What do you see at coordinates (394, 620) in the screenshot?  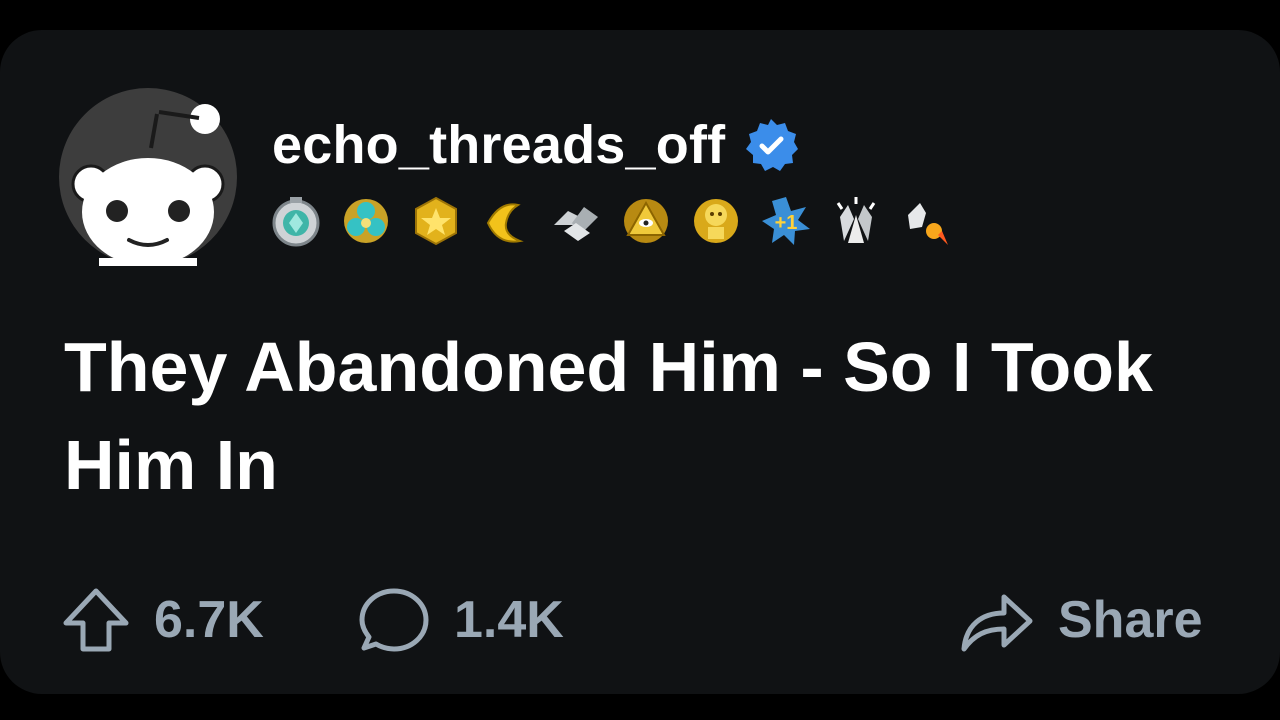 I see `comment-bubble-icon` at bounding box center [394, 620].